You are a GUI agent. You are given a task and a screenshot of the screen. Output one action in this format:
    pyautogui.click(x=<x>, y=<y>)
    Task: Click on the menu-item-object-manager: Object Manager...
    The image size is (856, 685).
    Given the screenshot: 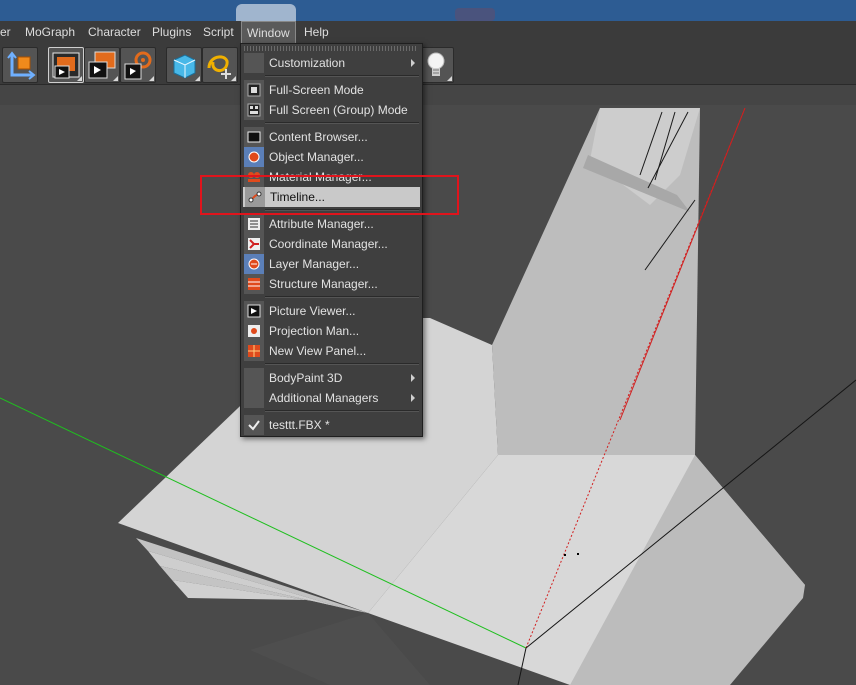 What is the action you would take?
    pyautogui.click(x=331, y=157)
    